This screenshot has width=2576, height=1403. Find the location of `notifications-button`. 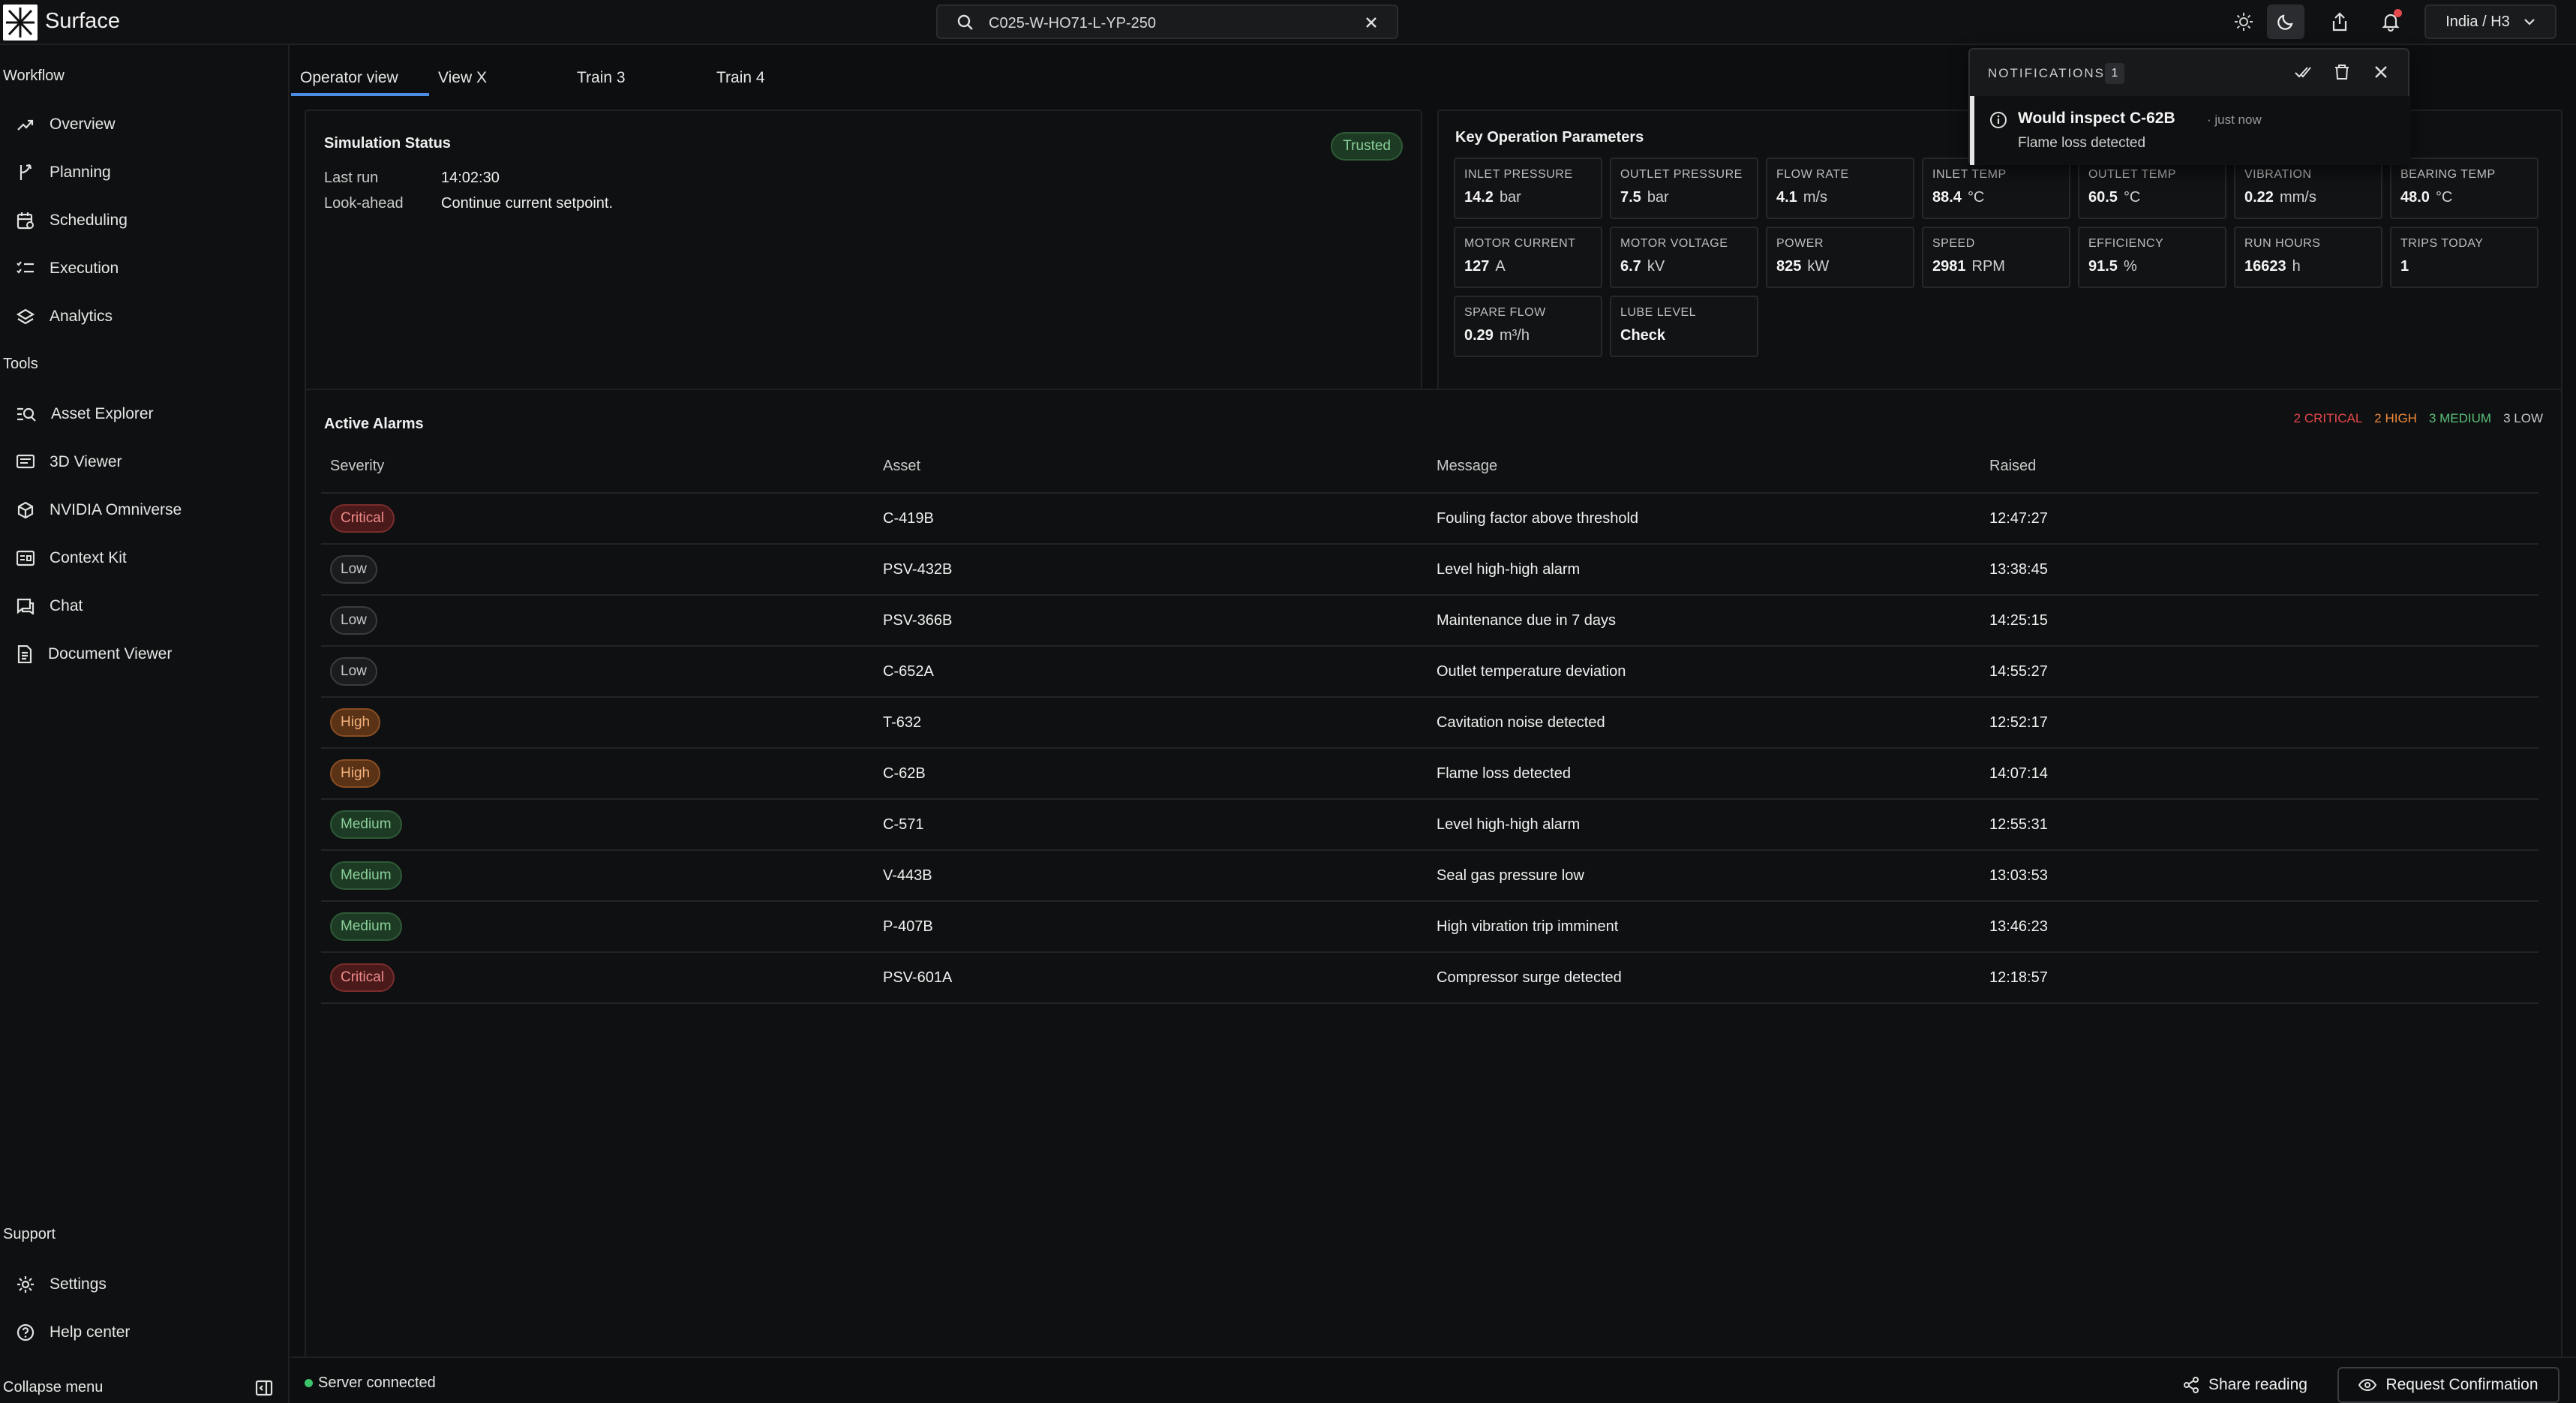

notifications-button is located at coordinates (2390, 22).